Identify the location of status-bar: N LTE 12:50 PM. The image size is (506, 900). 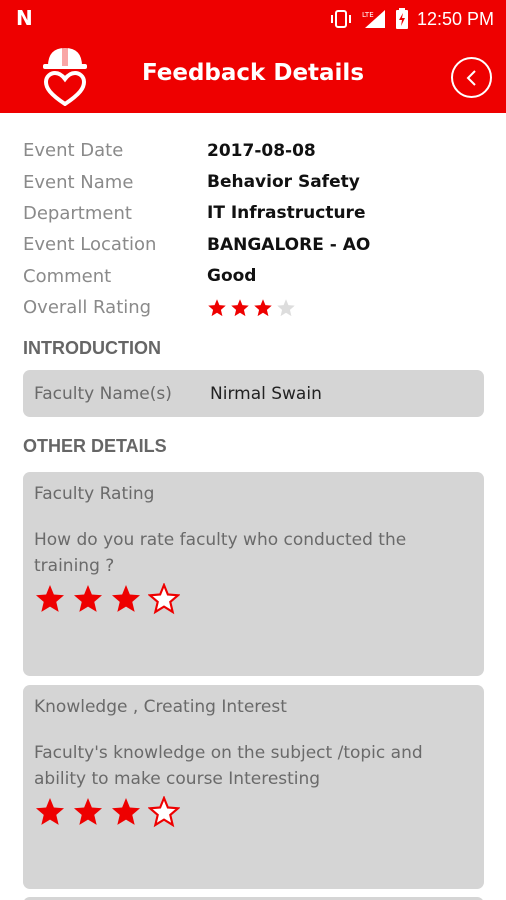
(253, 18).